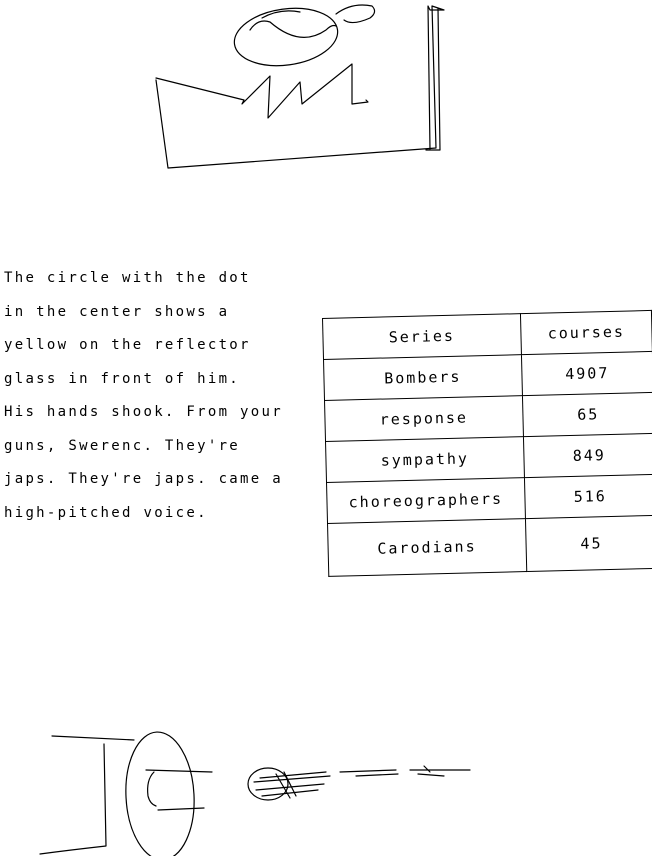  I want to click on doodle-figure-inner, so click(152, 789).